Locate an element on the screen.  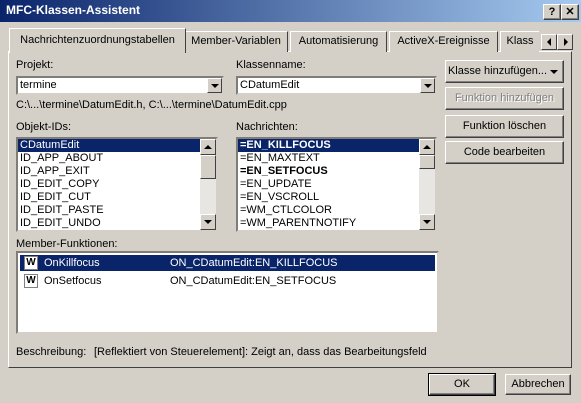
project-label: Projekt: is located at coordinates (35, 65).